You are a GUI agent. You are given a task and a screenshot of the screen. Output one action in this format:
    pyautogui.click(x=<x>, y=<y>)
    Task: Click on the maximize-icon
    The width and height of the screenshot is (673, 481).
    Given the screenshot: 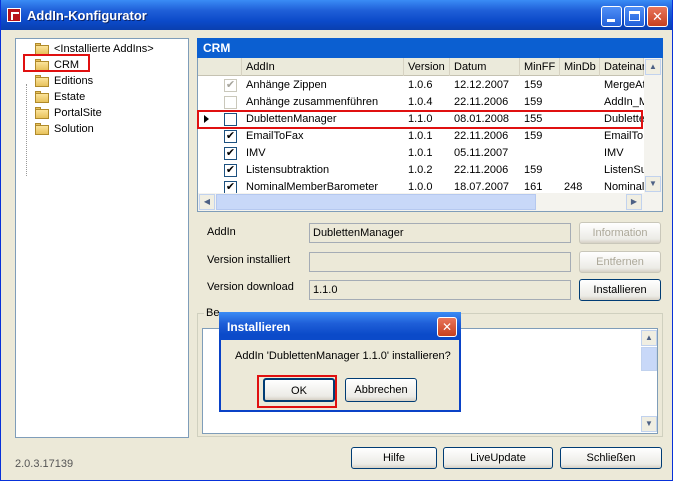 What is the action you would take?
    pyautogui.click(x=634, y=16)
    